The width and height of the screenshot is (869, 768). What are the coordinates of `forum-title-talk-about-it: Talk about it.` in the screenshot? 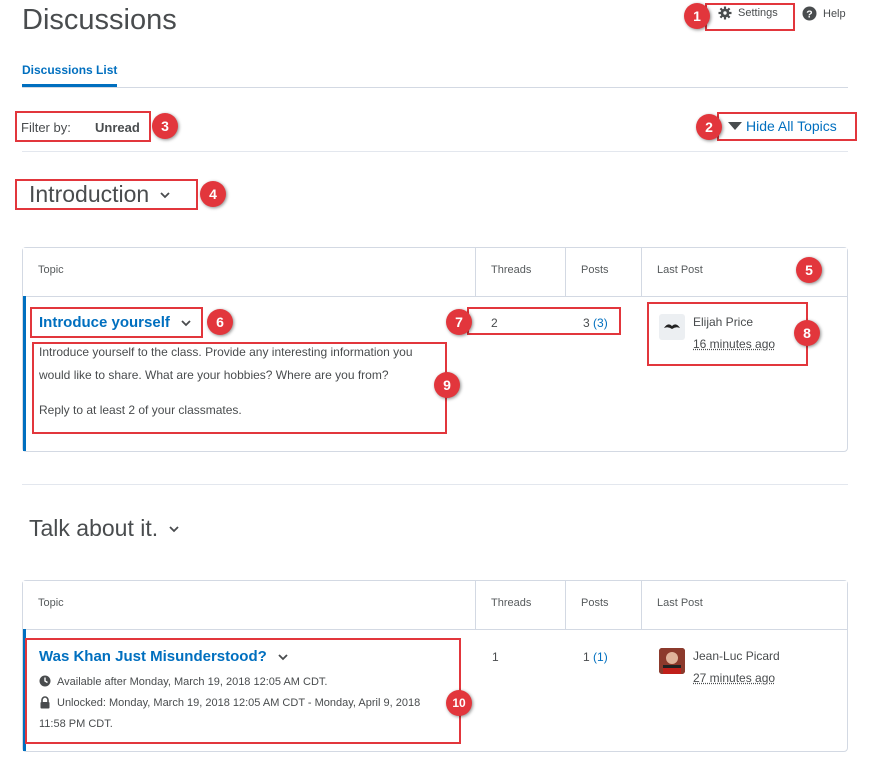 It's located at (104, 528).